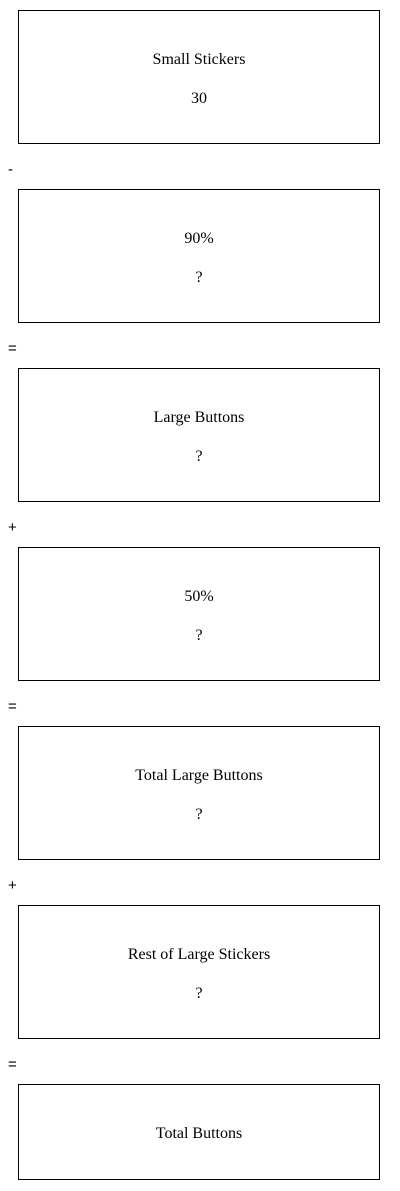 This screenshot has height=1191, width=400. I want to click on step-label: Rest of Large Stickers, so click(199, 954).